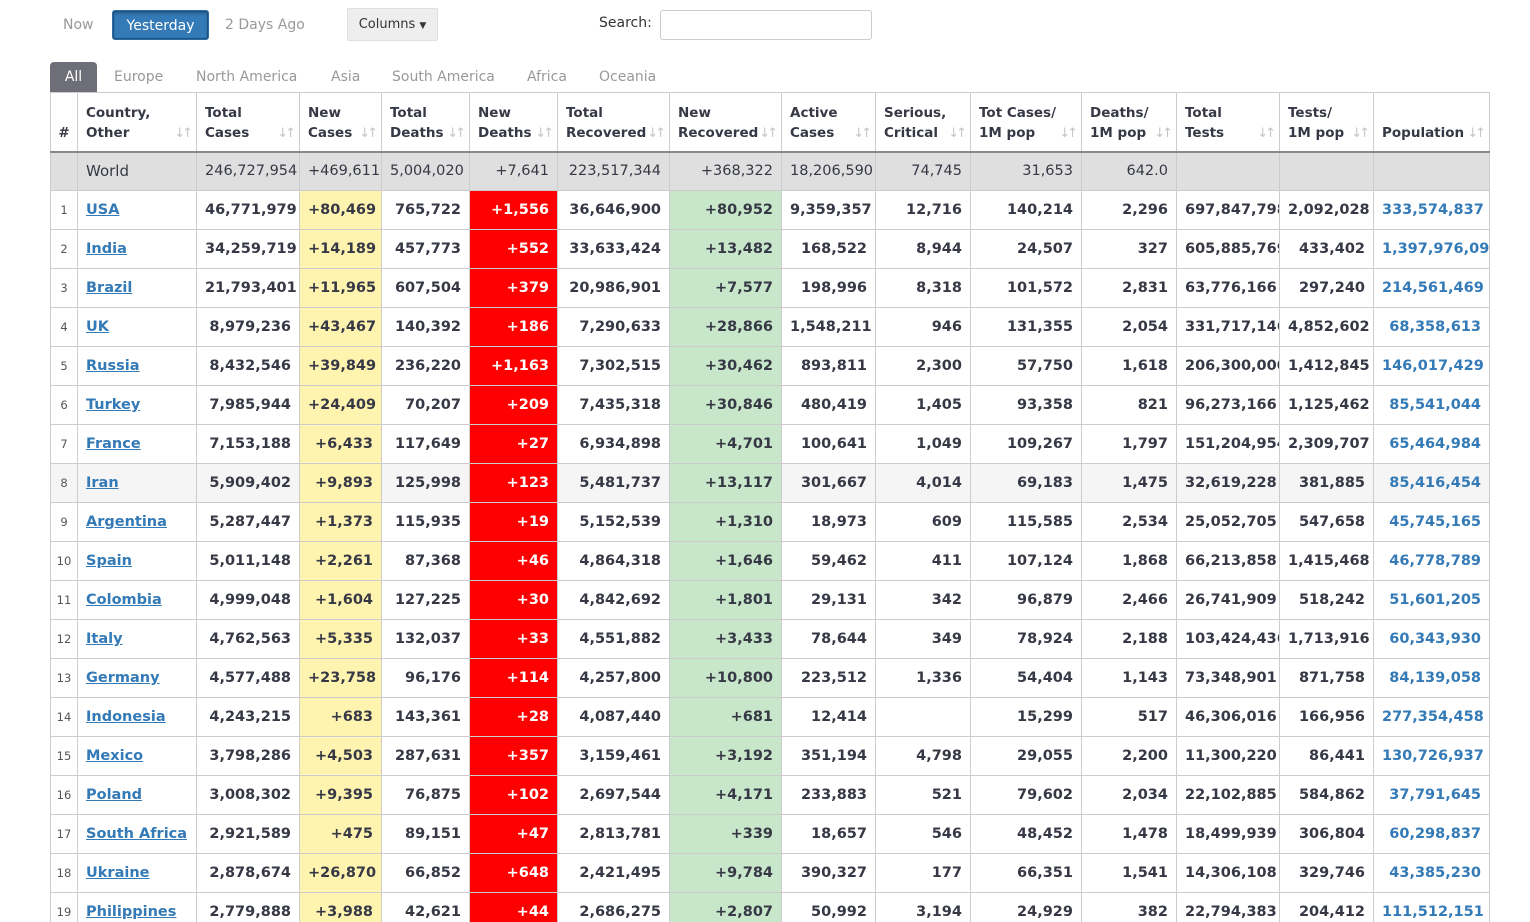 Image resolution: width=1530 pixels, height=922 pixels. I want to click on new-recovered-cell: +30,462, so click(725, 366).